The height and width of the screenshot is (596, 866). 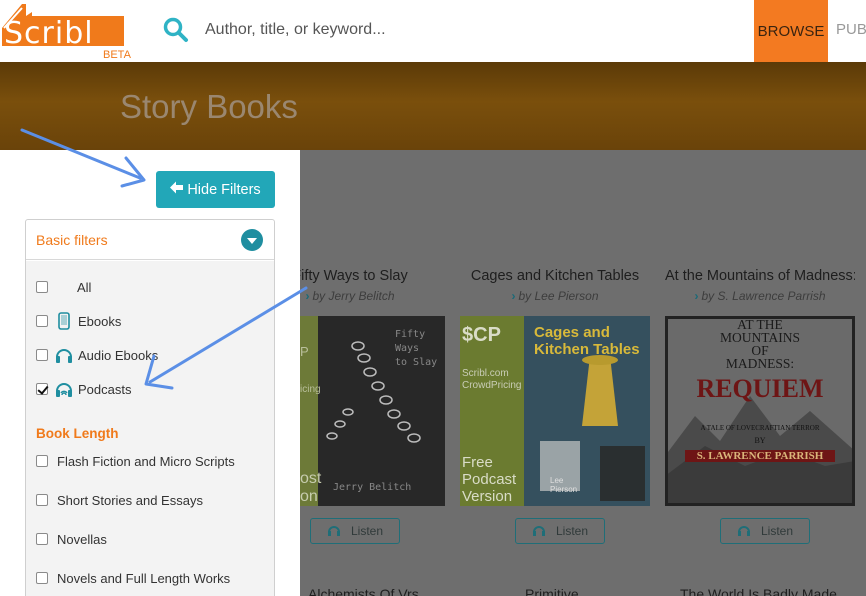 I want to click on cover-author-text: Lee Pierson, so click(x=564, y=485).